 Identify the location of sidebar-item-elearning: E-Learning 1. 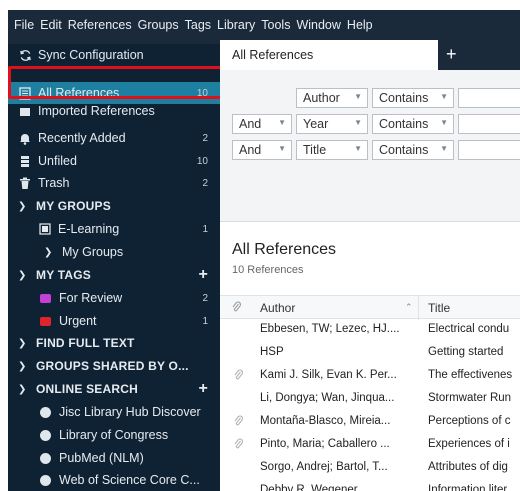
(114, 229).